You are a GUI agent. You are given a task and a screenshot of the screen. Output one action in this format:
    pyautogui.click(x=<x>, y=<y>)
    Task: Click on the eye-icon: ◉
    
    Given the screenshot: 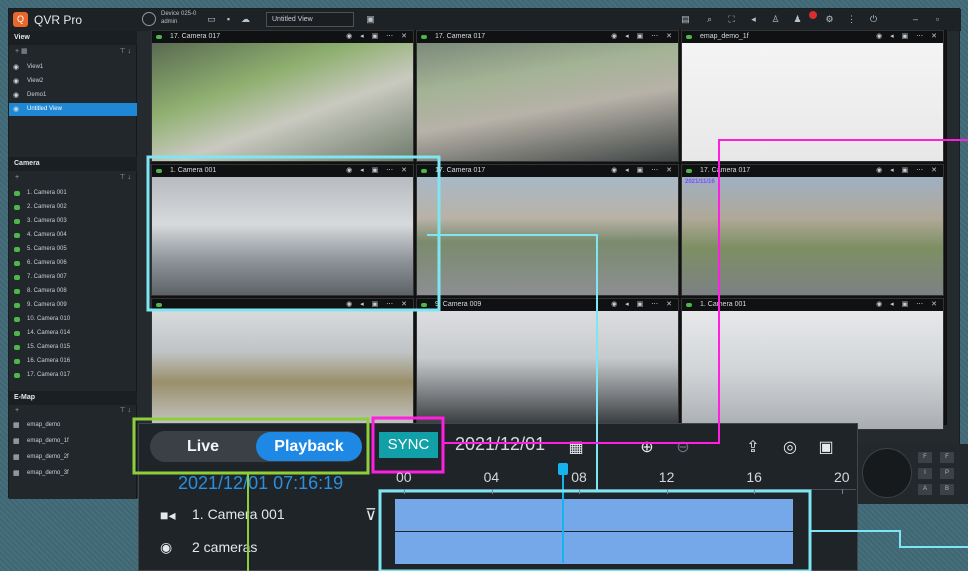 What is the action you would take?
    pyautogui.click(x=16, y=95)
    